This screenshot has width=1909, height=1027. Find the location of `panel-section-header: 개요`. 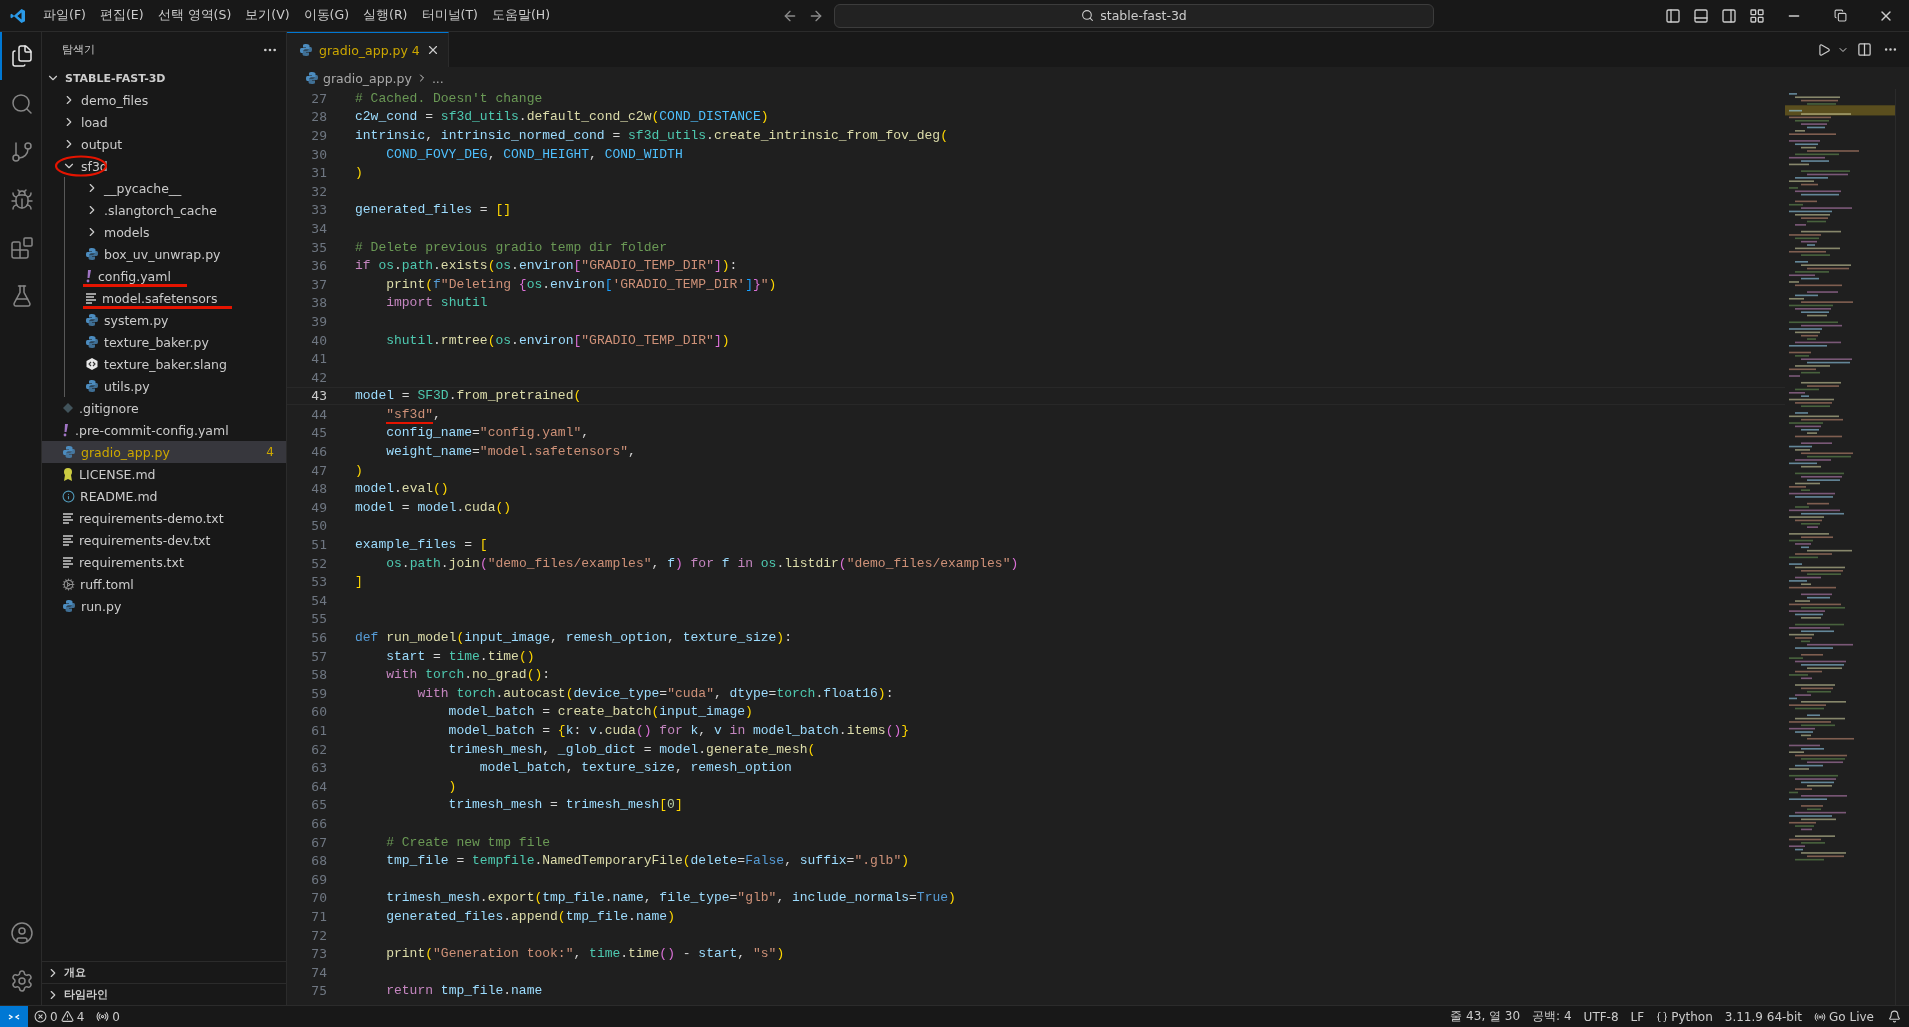

panel-section-header: 개요 is located at coordinates (164, 972).